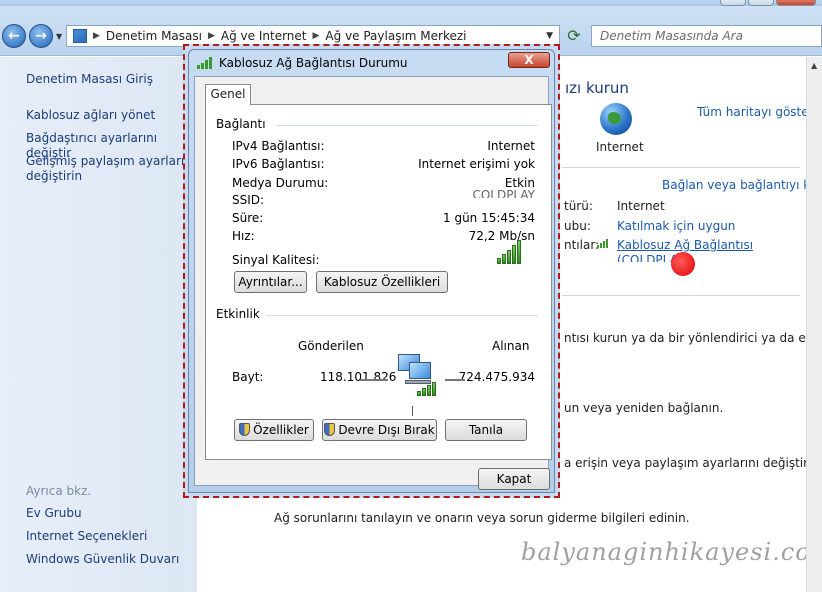 The height and width of the screenshot is (592, 822). I want to click on advanced-sharing-settings-link-line2: değiştirin, so click(54, 176).